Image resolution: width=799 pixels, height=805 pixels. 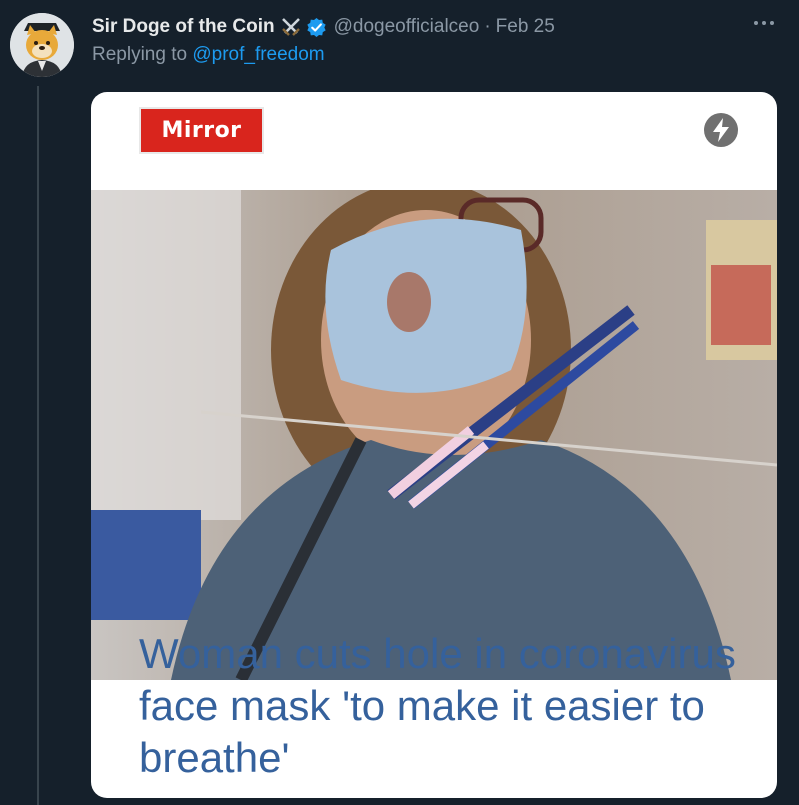 What do you see at coordinates (721, 130) in the screenshot?
I see `lightning-bolt-icon` at bounding box center [721, 130].